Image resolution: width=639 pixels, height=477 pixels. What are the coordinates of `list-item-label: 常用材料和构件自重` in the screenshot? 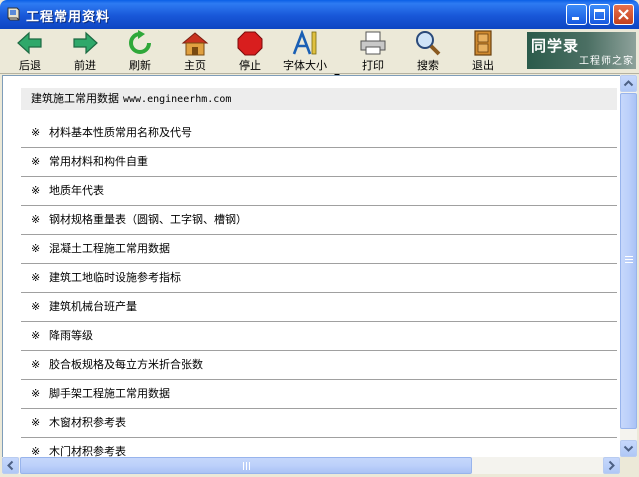 It's located at (98, 161).